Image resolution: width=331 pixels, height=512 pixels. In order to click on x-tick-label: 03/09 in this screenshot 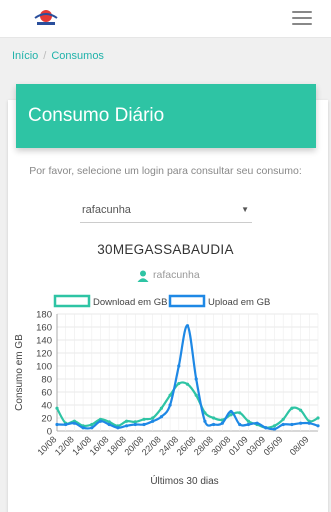, I will do `click(255, 445)`.